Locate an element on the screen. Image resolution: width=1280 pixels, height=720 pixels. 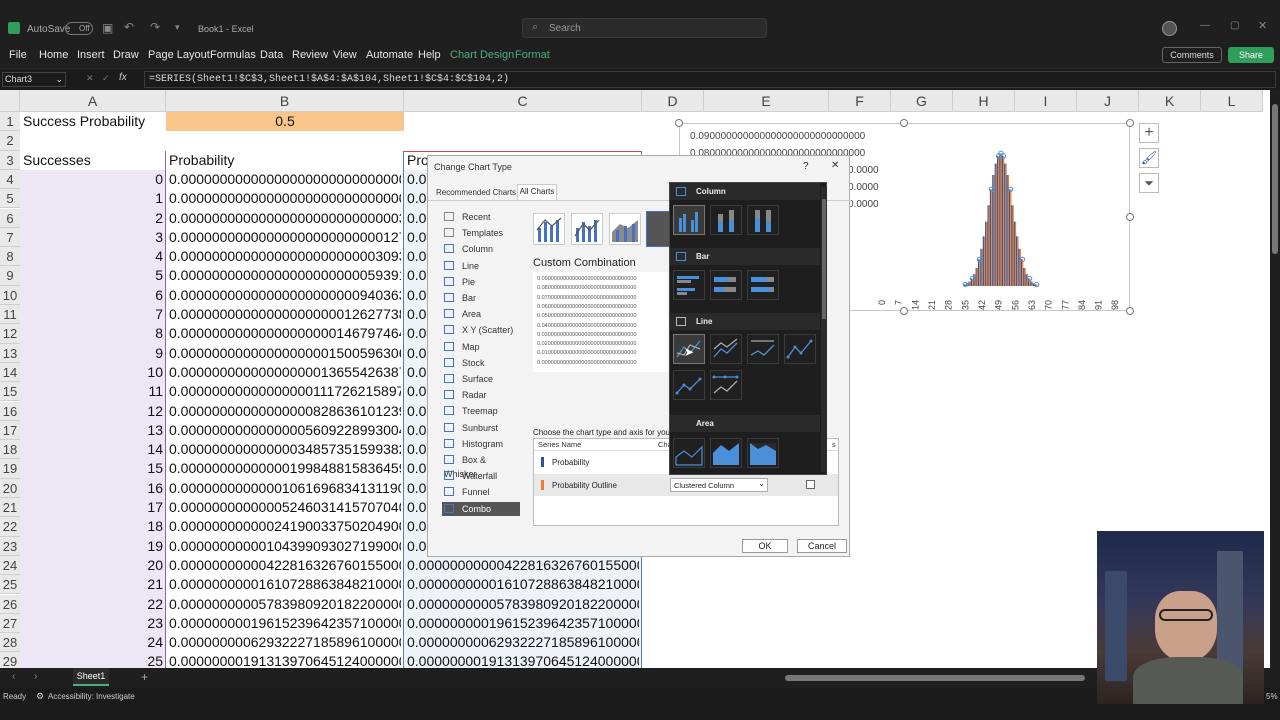
row-header: 16 is located at coordinates (10, 411).